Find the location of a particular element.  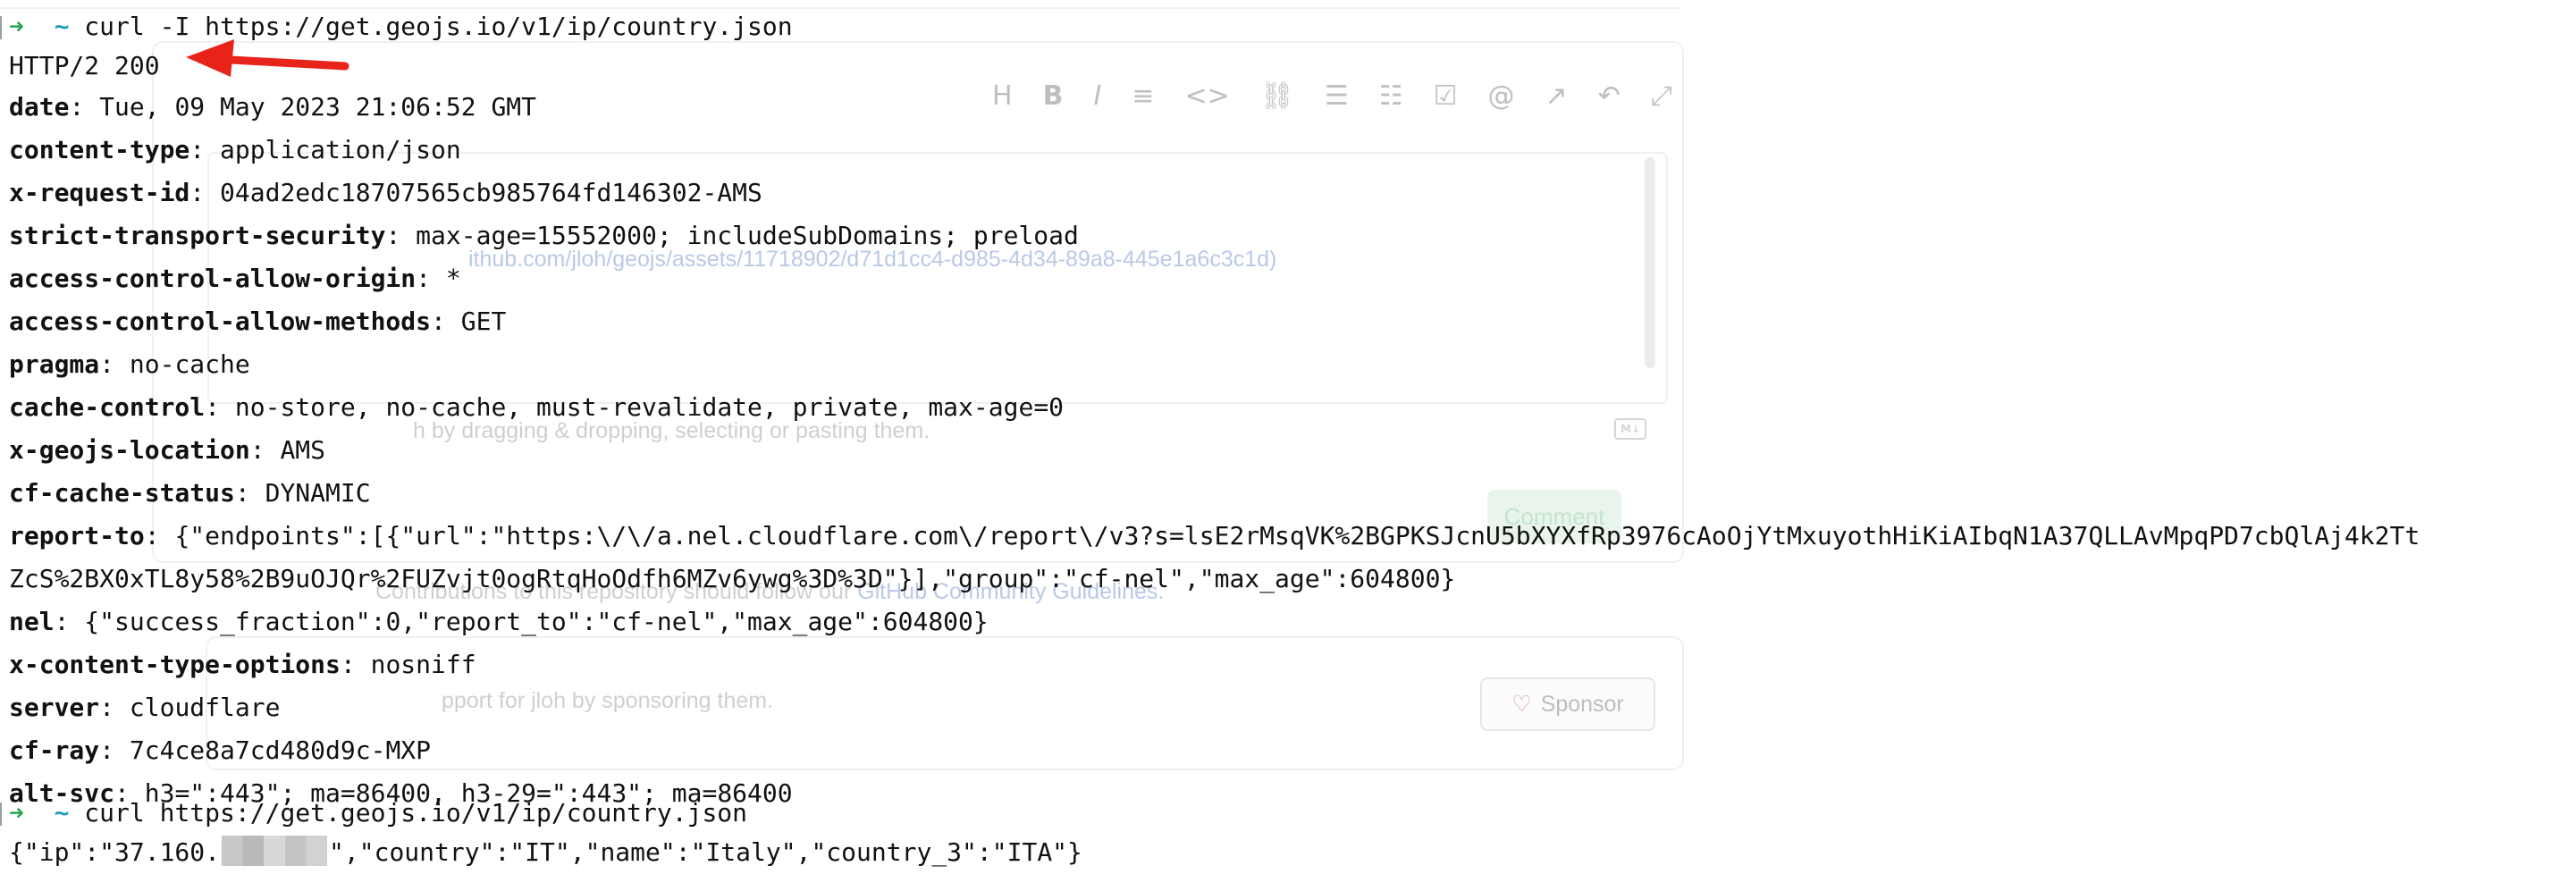

header-key: cf-cache-status is located at coordinates (122, 493).